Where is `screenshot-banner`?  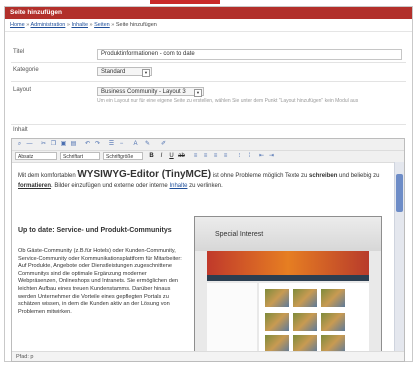 screenshot-banner is located at coordinates (288, 263).